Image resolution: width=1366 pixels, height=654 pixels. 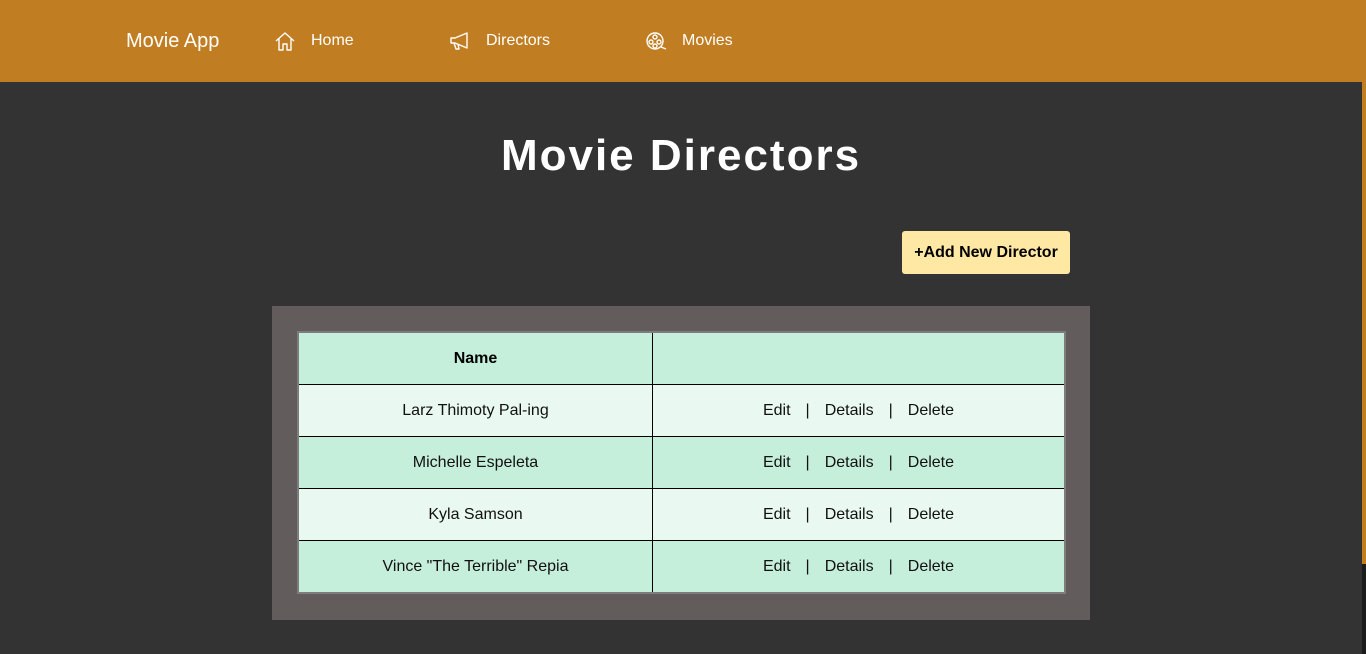 I want to click on director-name-cell: Vince "The Terrible" Repia, so click(x=475, y=566).